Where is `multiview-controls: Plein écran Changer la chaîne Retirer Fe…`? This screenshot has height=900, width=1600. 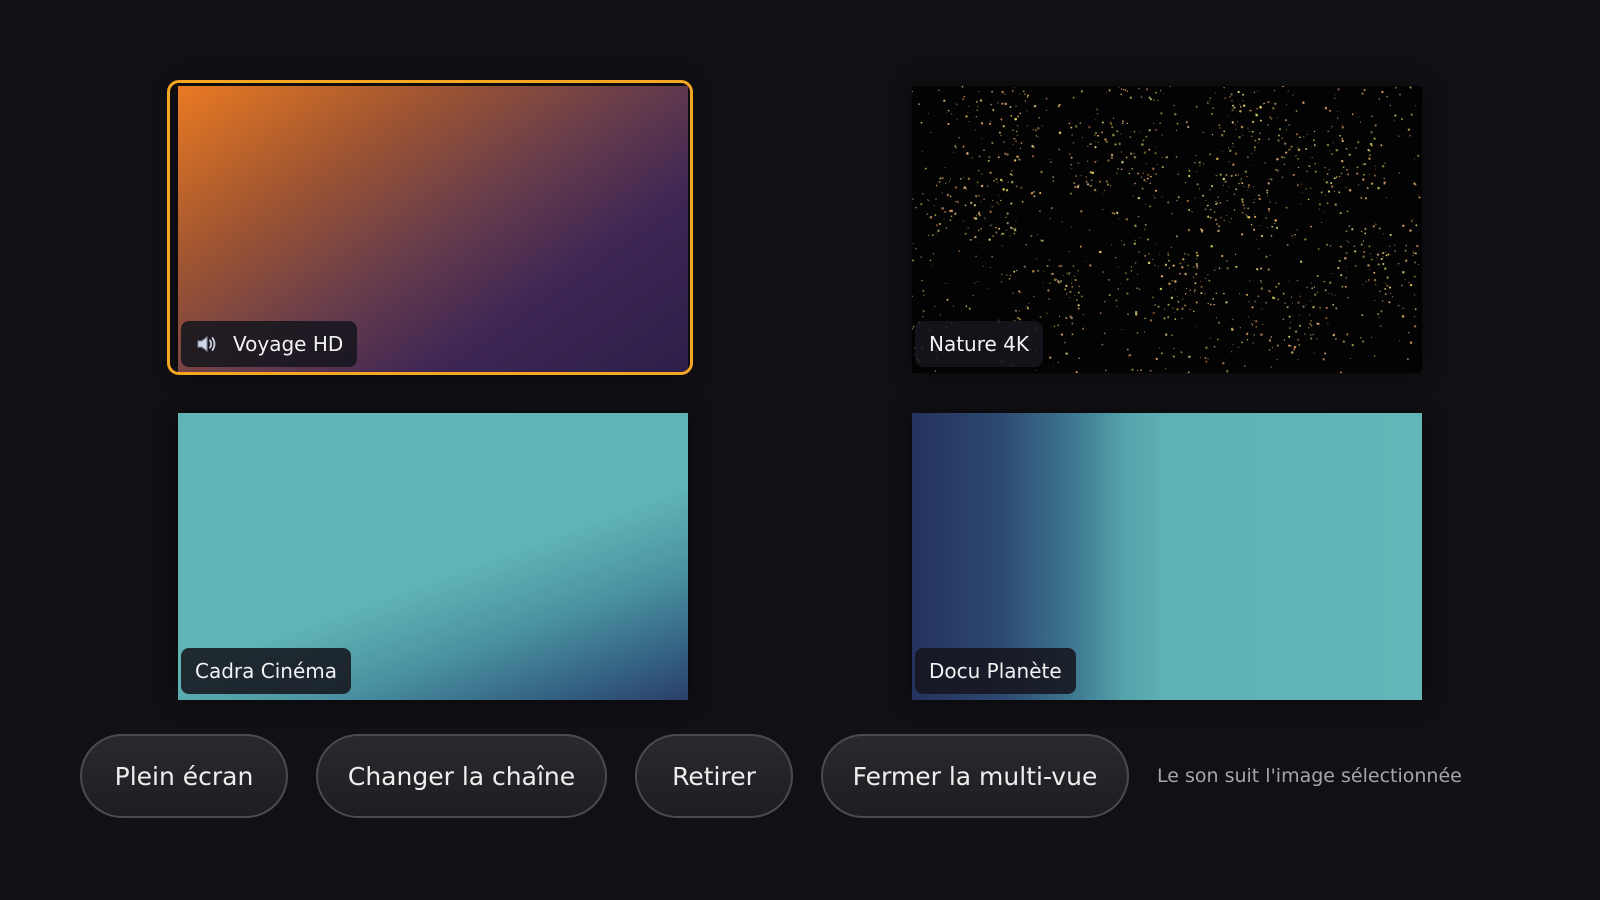
multiview-controls: Plein écran Changer la chaîne Retirer Fe… is located at coordinates (771, 776).